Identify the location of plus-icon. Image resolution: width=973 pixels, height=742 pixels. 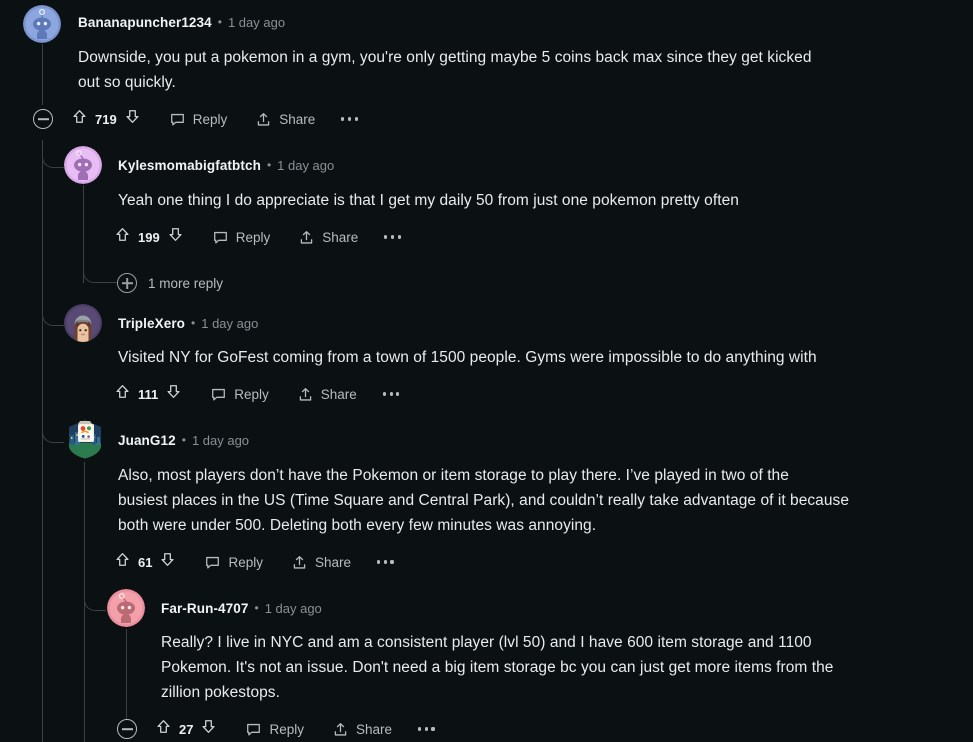
(127, 283).